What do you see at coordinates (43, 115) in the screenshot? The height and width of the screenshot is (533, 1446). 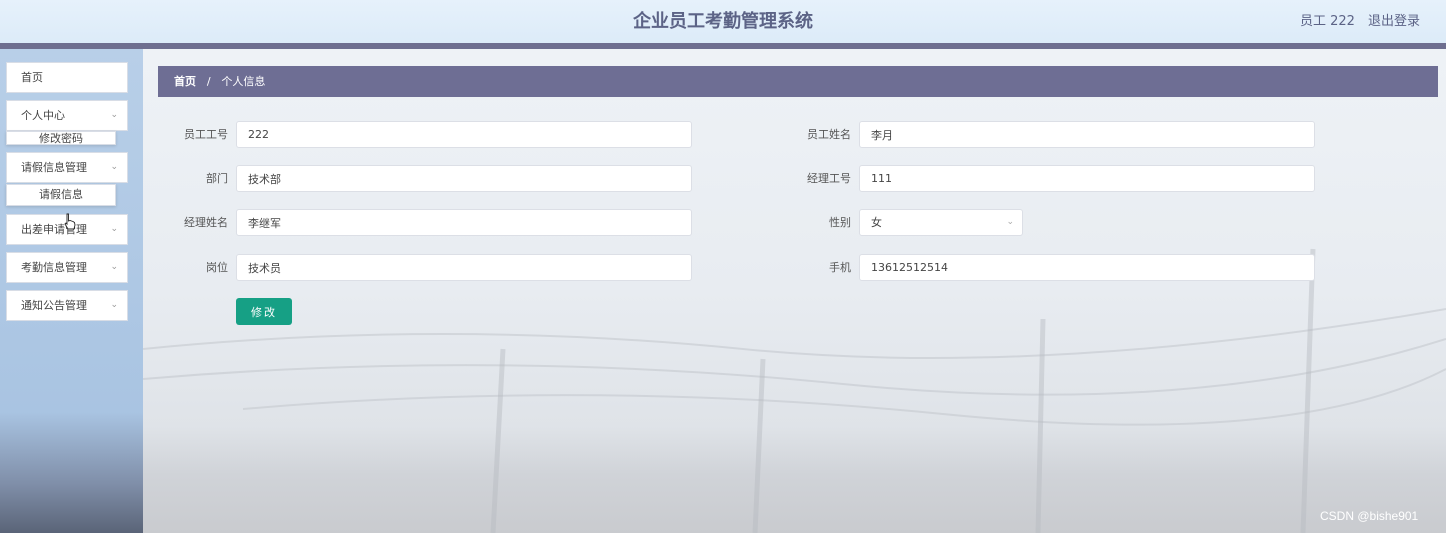 I see `sidebar-item-label: 个人中心` at bounding box center [43, 115].